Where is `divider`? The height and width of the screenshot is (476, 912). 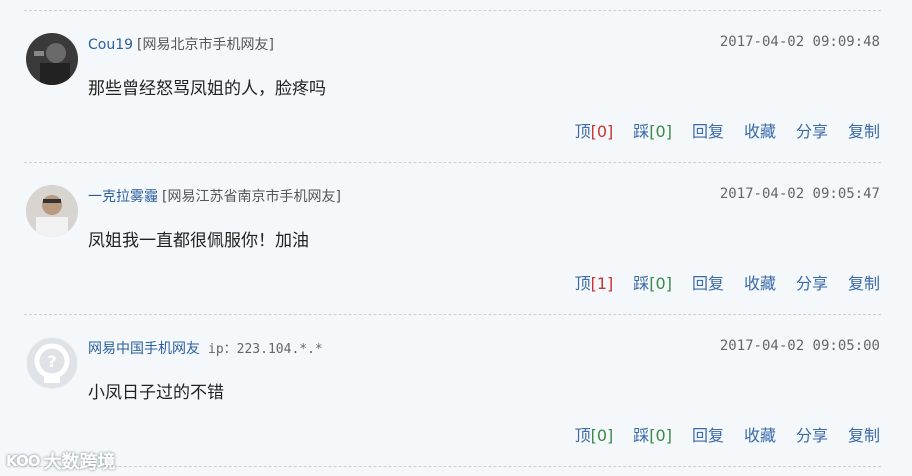 divider is located at coordinates (452, 466).